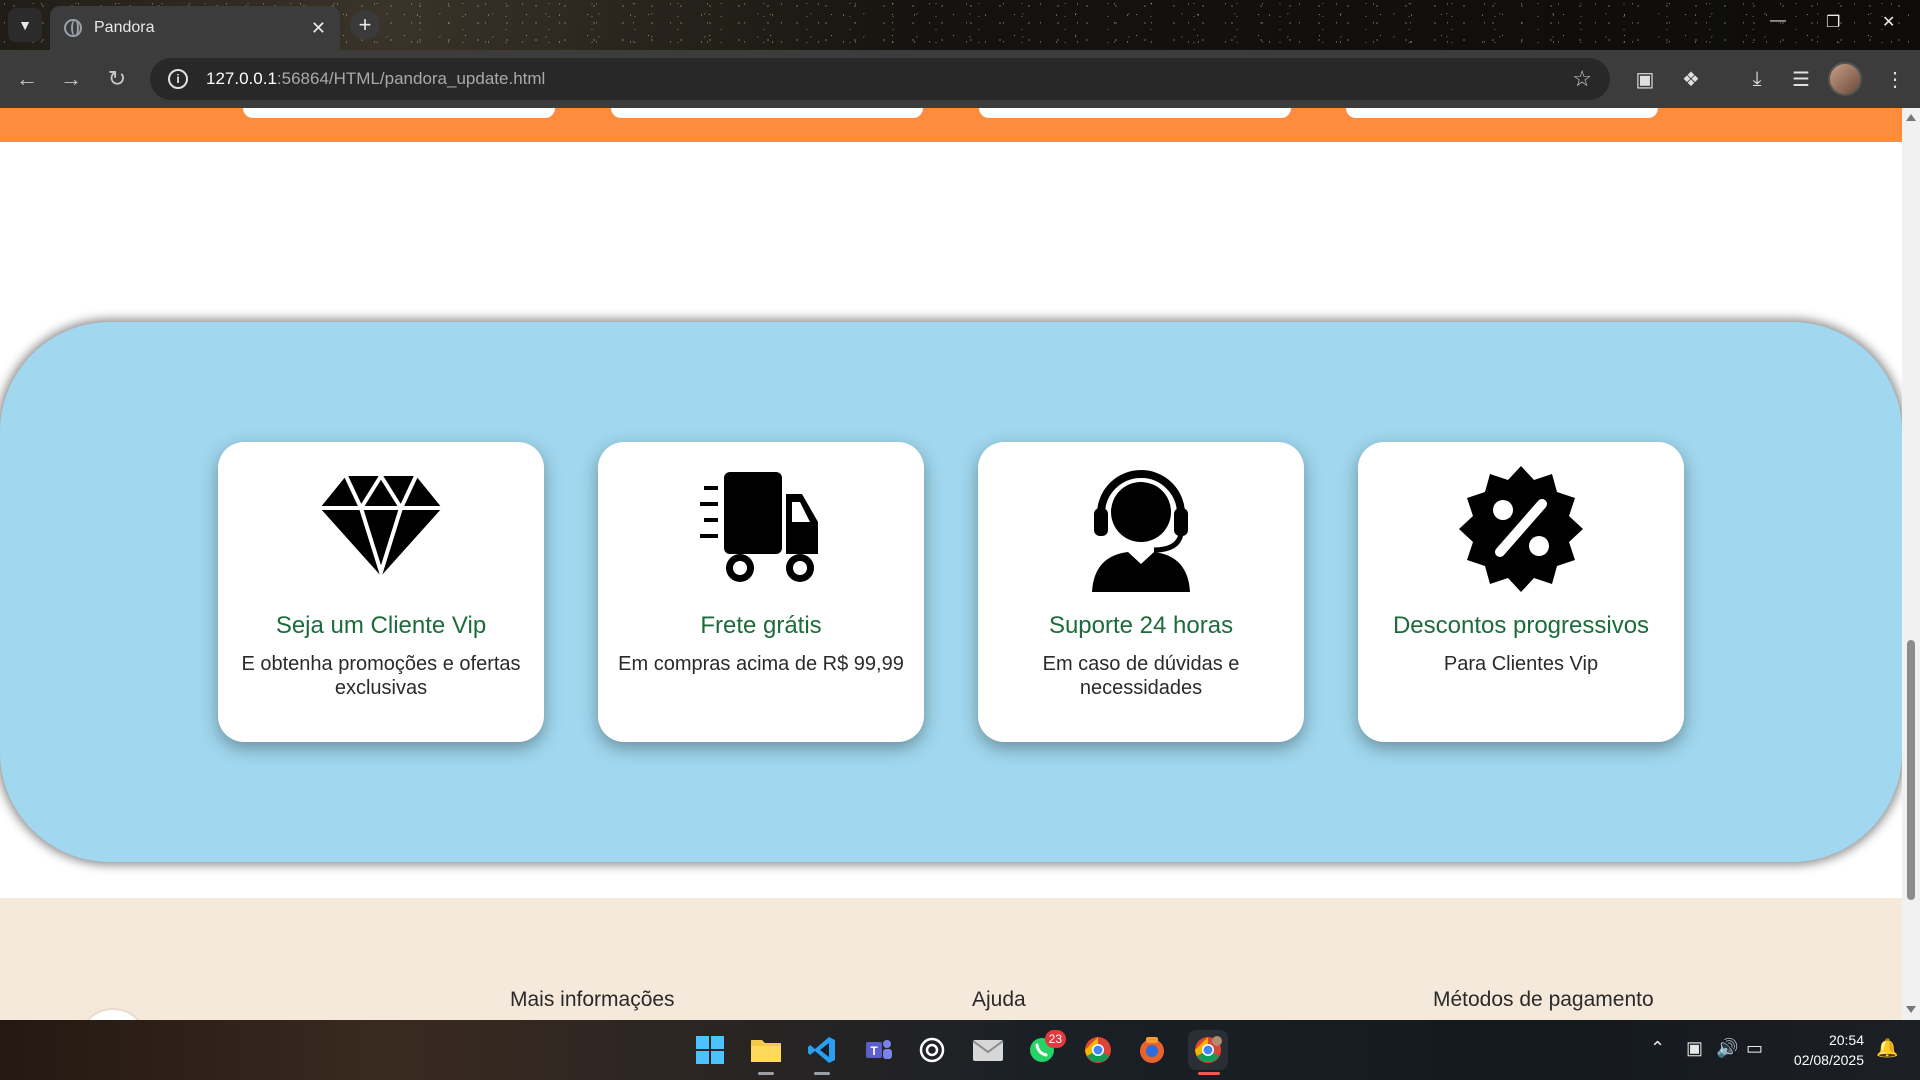 Image resolution: width=1920 pixels, height=1080 pixels. I want to click on tab-search-button: ▼, so click(25, 25).